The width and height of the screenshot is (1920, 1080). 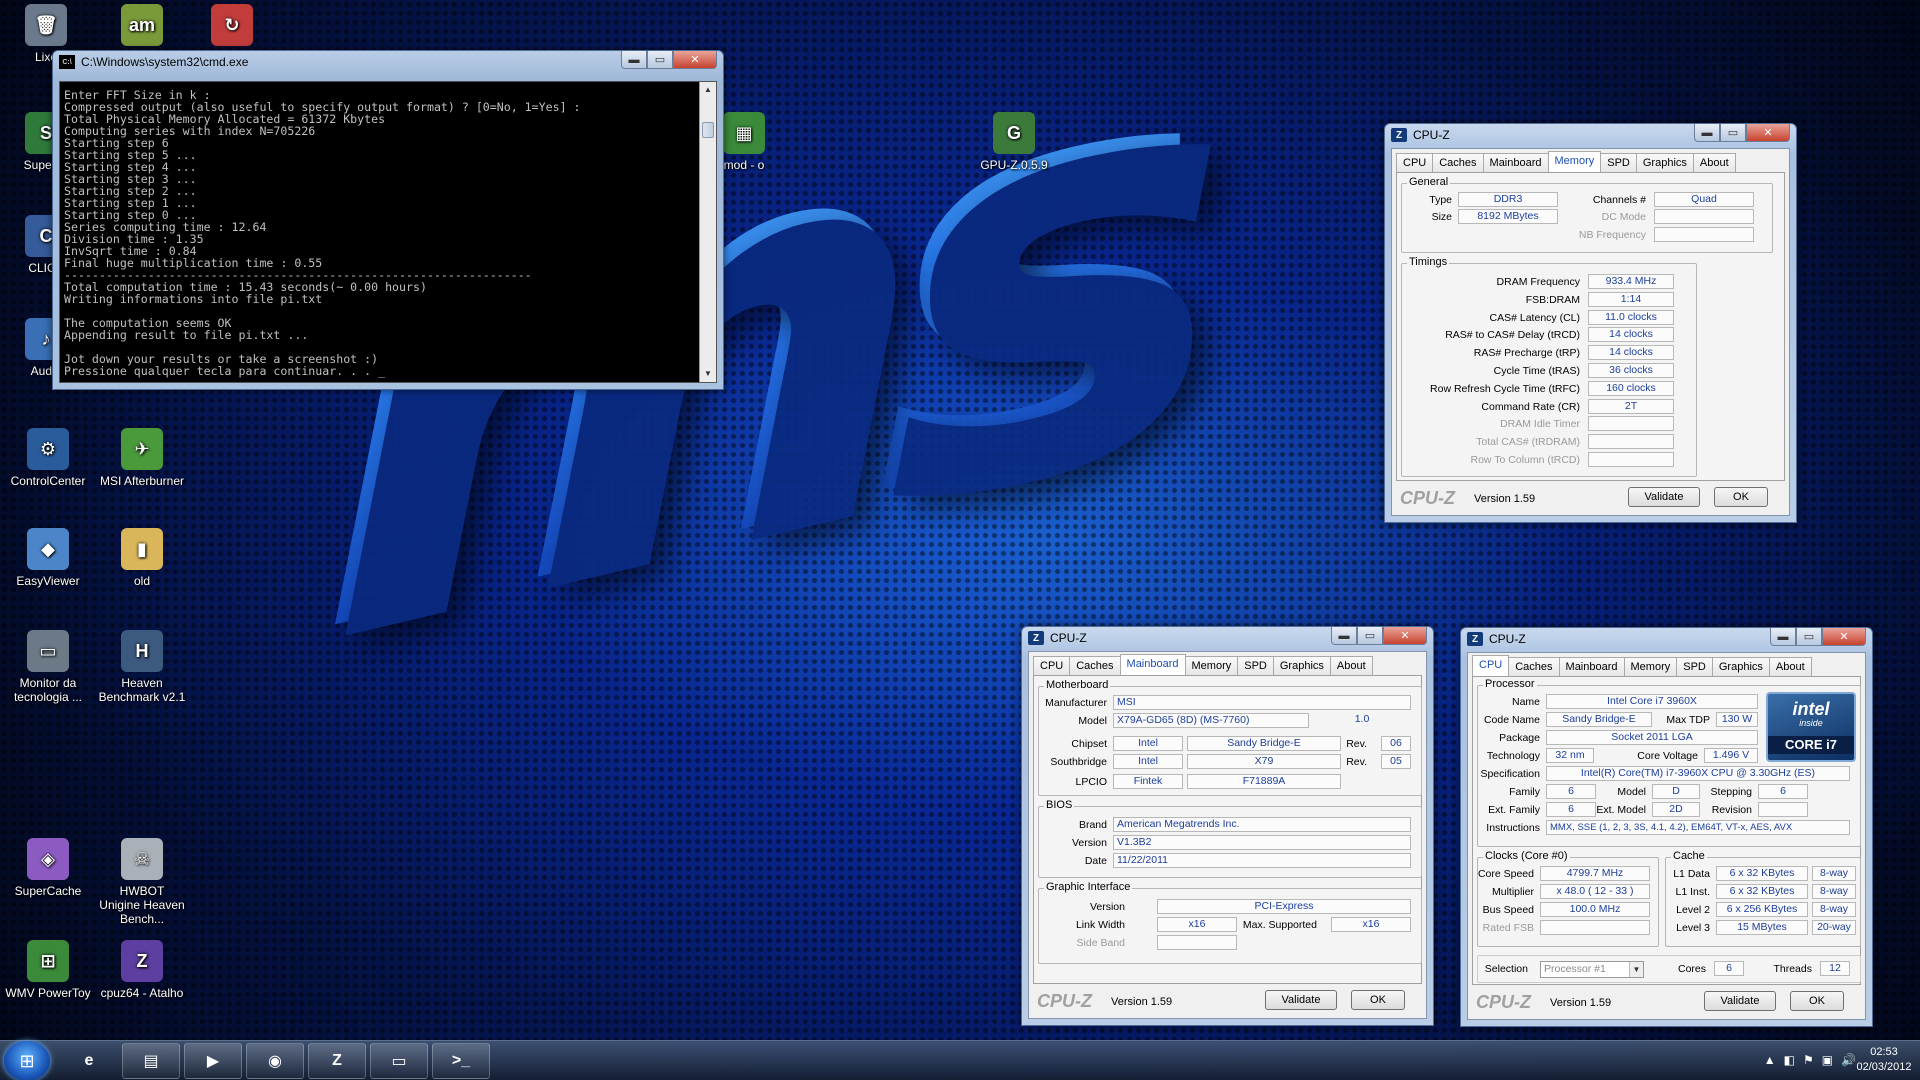 What do you see at coordinates (1884, 1052) in the screenshot?
I see `clock-time: 02:53` at bounding box center [1884, 1052].